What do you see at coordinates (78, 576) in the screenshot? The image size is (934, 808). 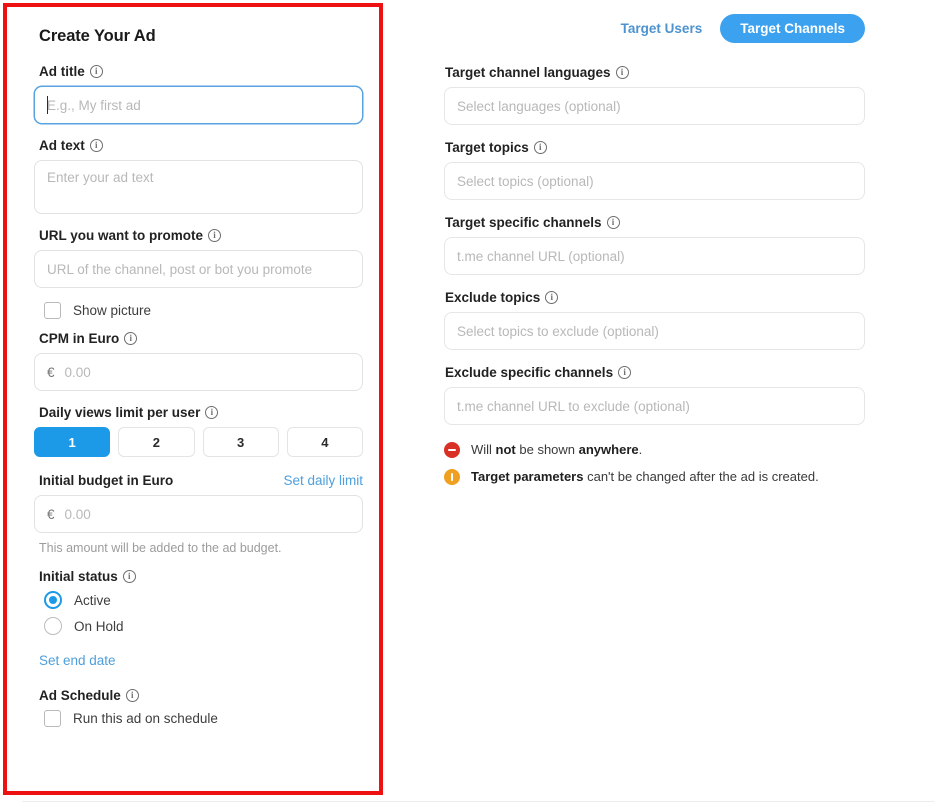 I see `initial-status-label-text: Initial status` at bounding box center [78, 576].